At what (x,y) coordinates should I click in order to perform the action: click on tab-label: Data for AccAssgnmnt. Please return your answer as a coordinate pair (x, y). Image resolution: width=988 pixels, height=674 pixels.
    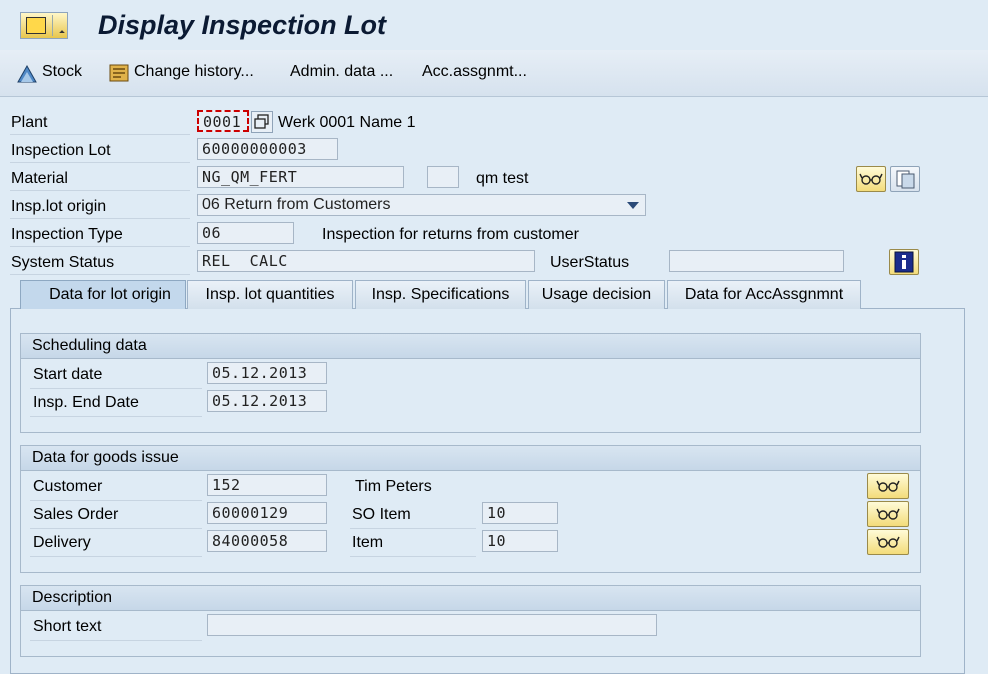
    Looking at the image, I should click on (764, 294).